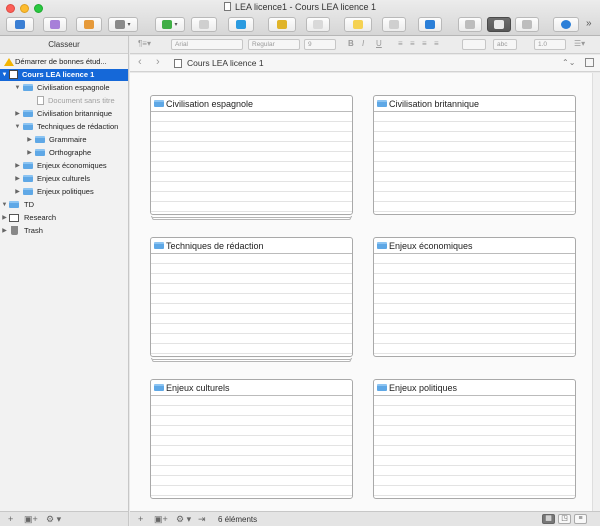 The width and height of the screenshot is (600, 526). I want to click on keywords-button, so click(282, 24).